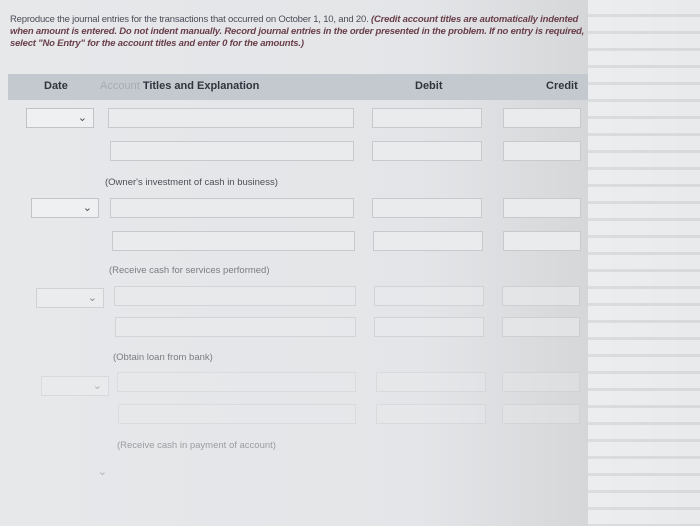 Image resolution: width=700 pixels, height=526 pixels. Describe the element at coordinates (120, 86) in the screenshot. I see `header-account-faded: Account` at that location.